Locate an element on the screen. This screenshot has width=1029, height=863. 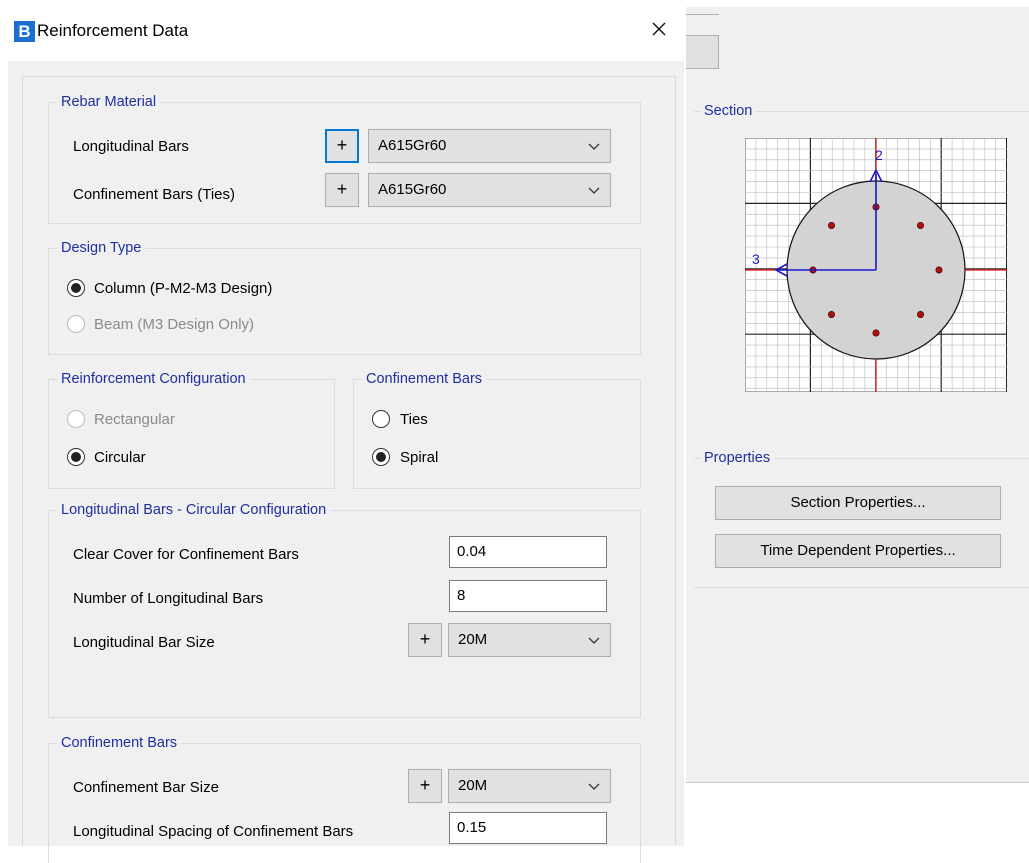
clear-cover-input: 0.04 is located at coordinates (528, 552).